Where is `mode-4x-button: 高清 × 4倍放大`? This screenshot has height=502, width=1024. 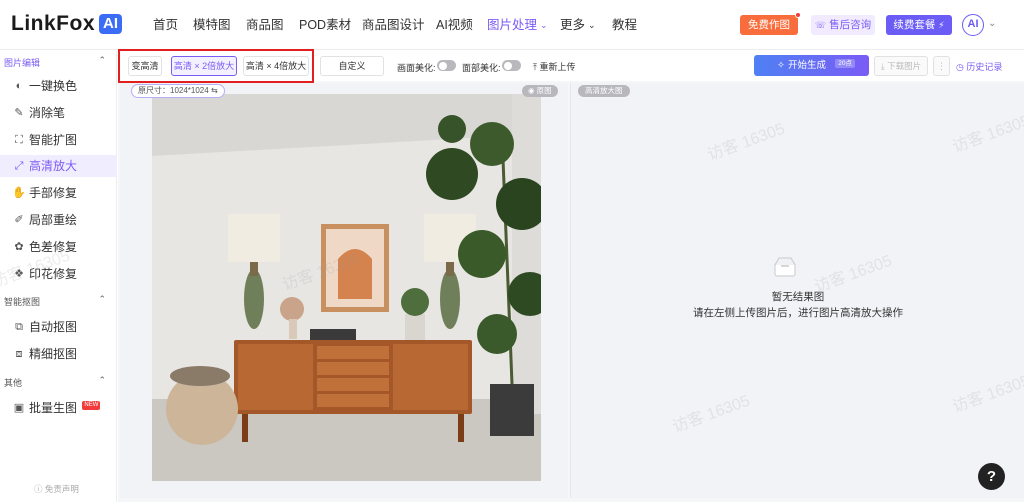 mode-4x-button: 高清 × 4倍放大 is located at coordinates (276, 66).